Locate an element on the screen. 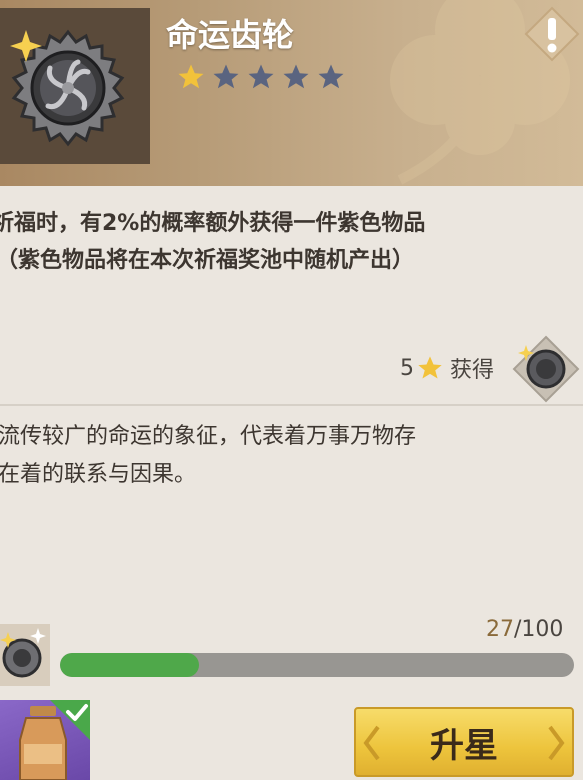 The image size is (583, 780). item-name: 命运齿轮 is located at coordinates (230, 35).